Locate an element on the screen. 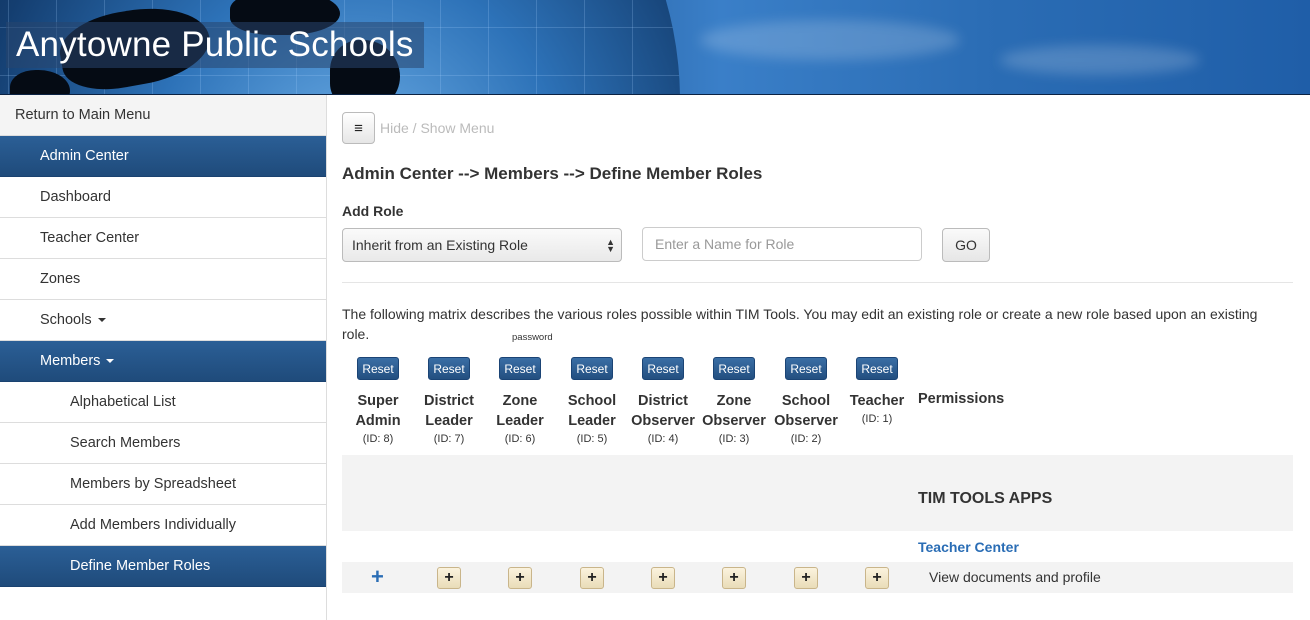 This screenshot has height=620, width=1310. role-name-input: Enter a Name for Role is located at coordinates (782, 244).